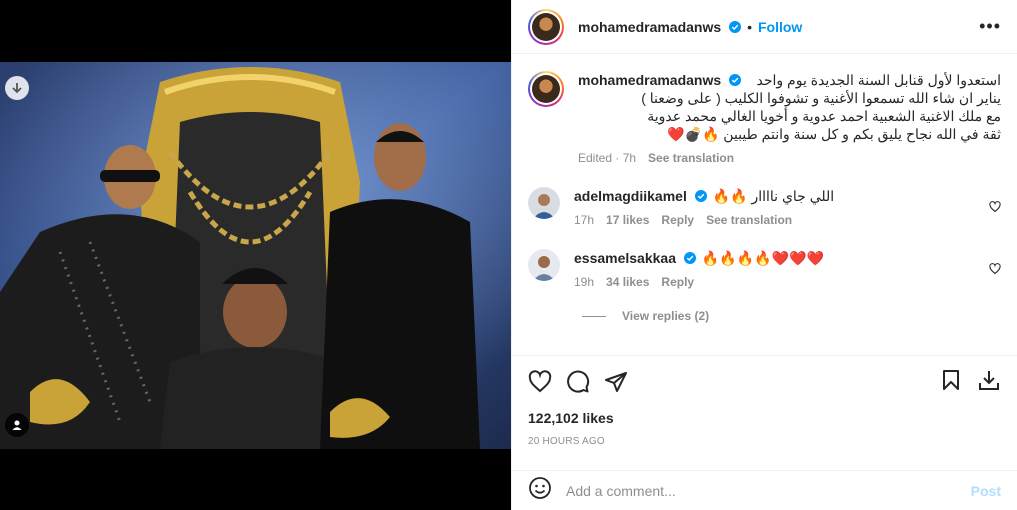 Image resolution: width=1017 pixels, height=510 pixels. I want to click on caption-username: mohamedramadanws, so click(660, 80).